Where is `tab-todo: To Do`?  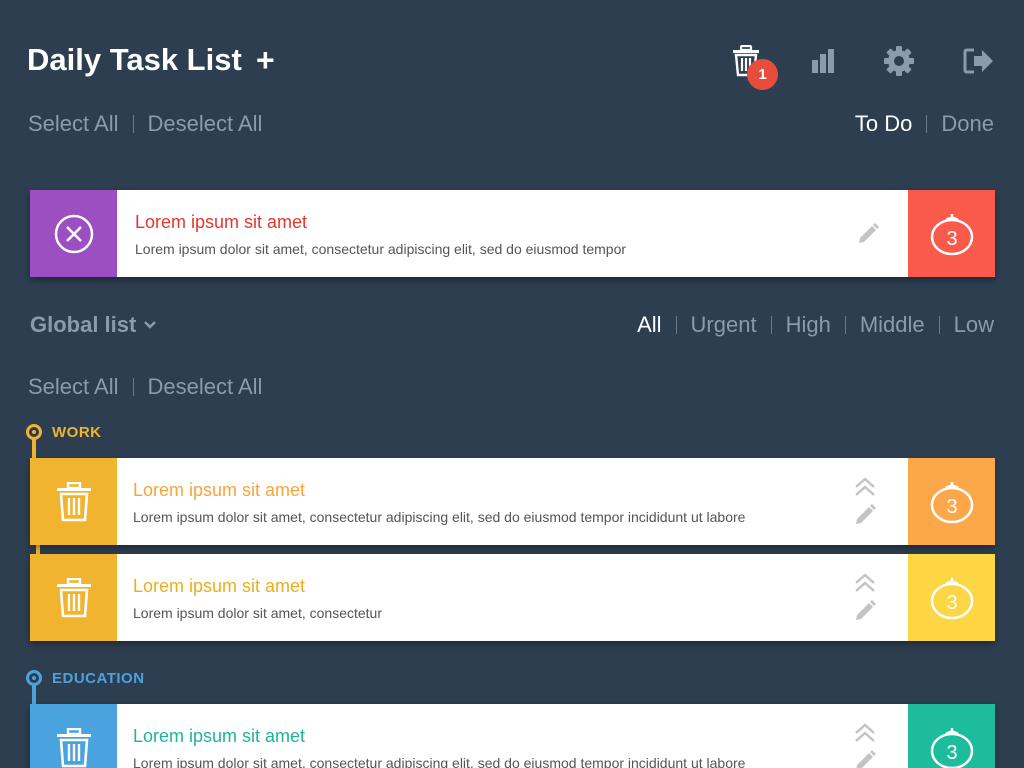
tab-todo: To Do is located at coordinates (883, 124).